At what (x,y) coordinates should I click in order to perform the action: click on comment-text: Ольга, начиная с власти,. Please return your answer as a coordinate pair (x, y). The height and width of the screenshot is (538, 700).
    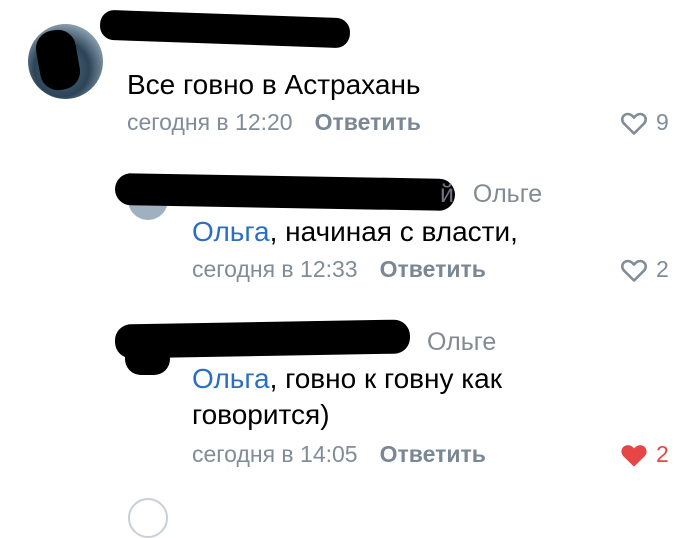
    Looking at the image, I should click on (355, 231).